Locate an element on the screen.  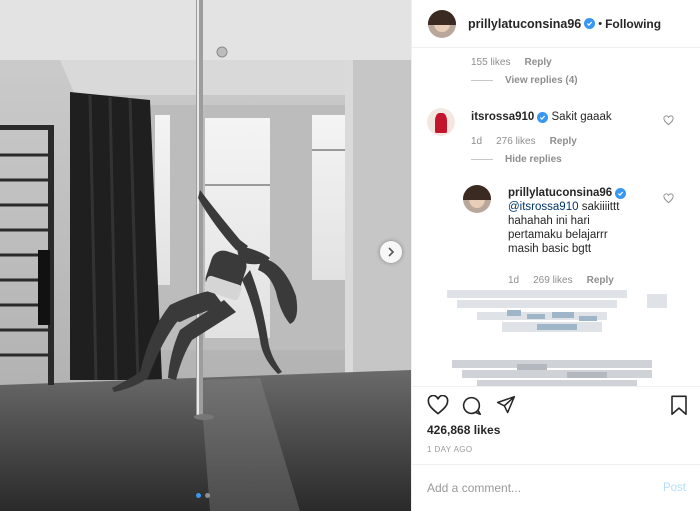
comment-likes: 276 likes is located at coordinates (515, 141).